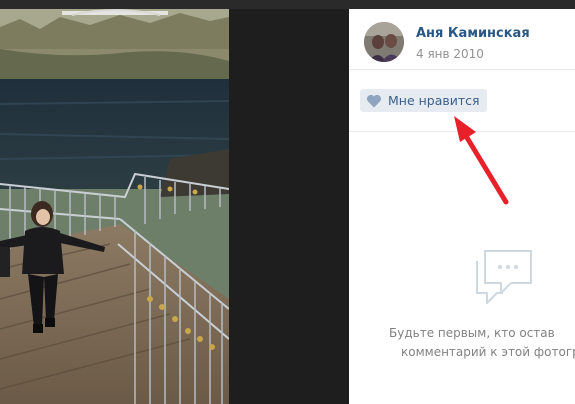 Image resolution: width=575 pixels, height=404 pixels. What do you see at coordinates (504, 277) in the screenshot?
I see `comment-bubble-icon` at bounding box center [504, 277].